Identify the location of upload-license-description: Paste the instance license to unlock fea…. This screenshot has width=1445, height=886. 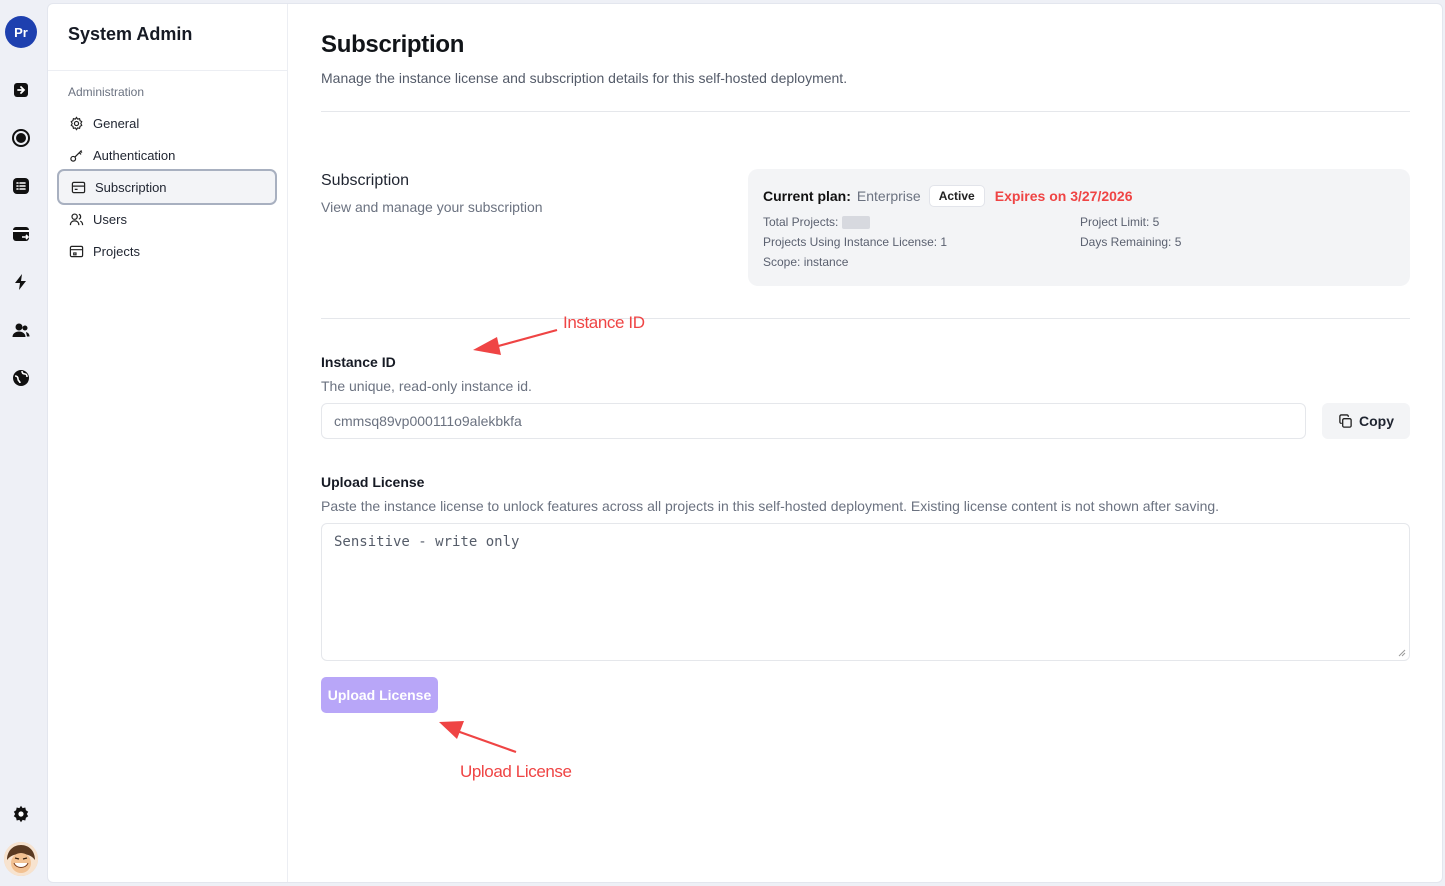
(770, 506).